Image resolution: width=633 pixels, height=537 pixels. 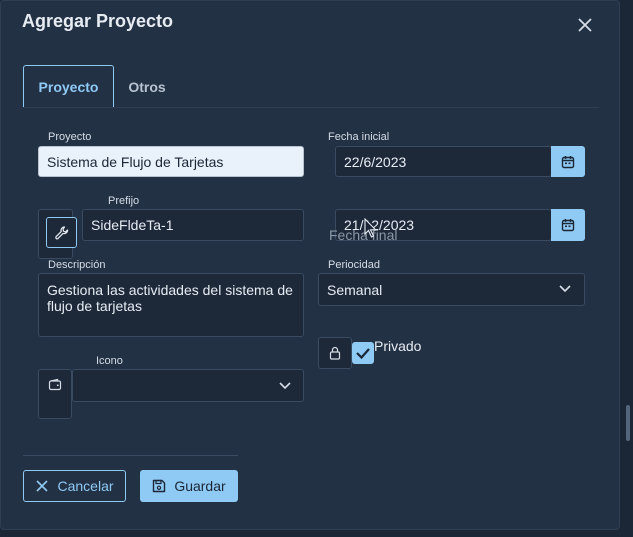 I want to click on icon-select, so click(x=188, y=385).